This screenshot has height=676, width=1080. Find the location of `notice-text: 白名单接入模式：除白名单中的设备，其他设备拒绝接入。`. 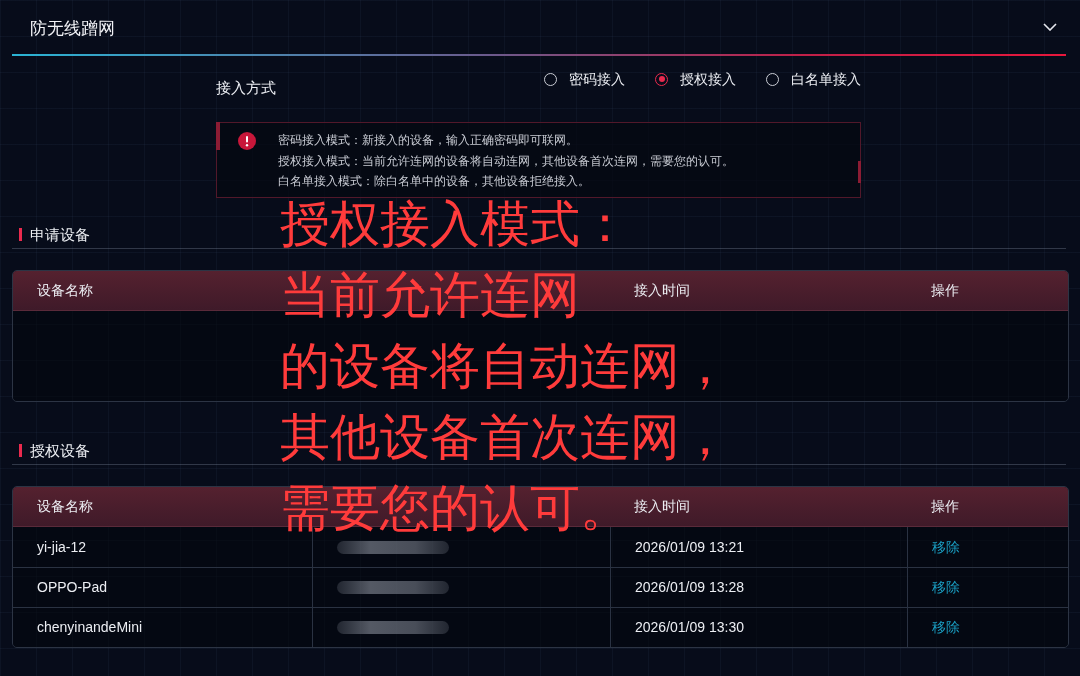

notice-text: 白名单接入模式：除白名单中的设备，其他设备拒绝接入。 is located at coordinates (434, 181).